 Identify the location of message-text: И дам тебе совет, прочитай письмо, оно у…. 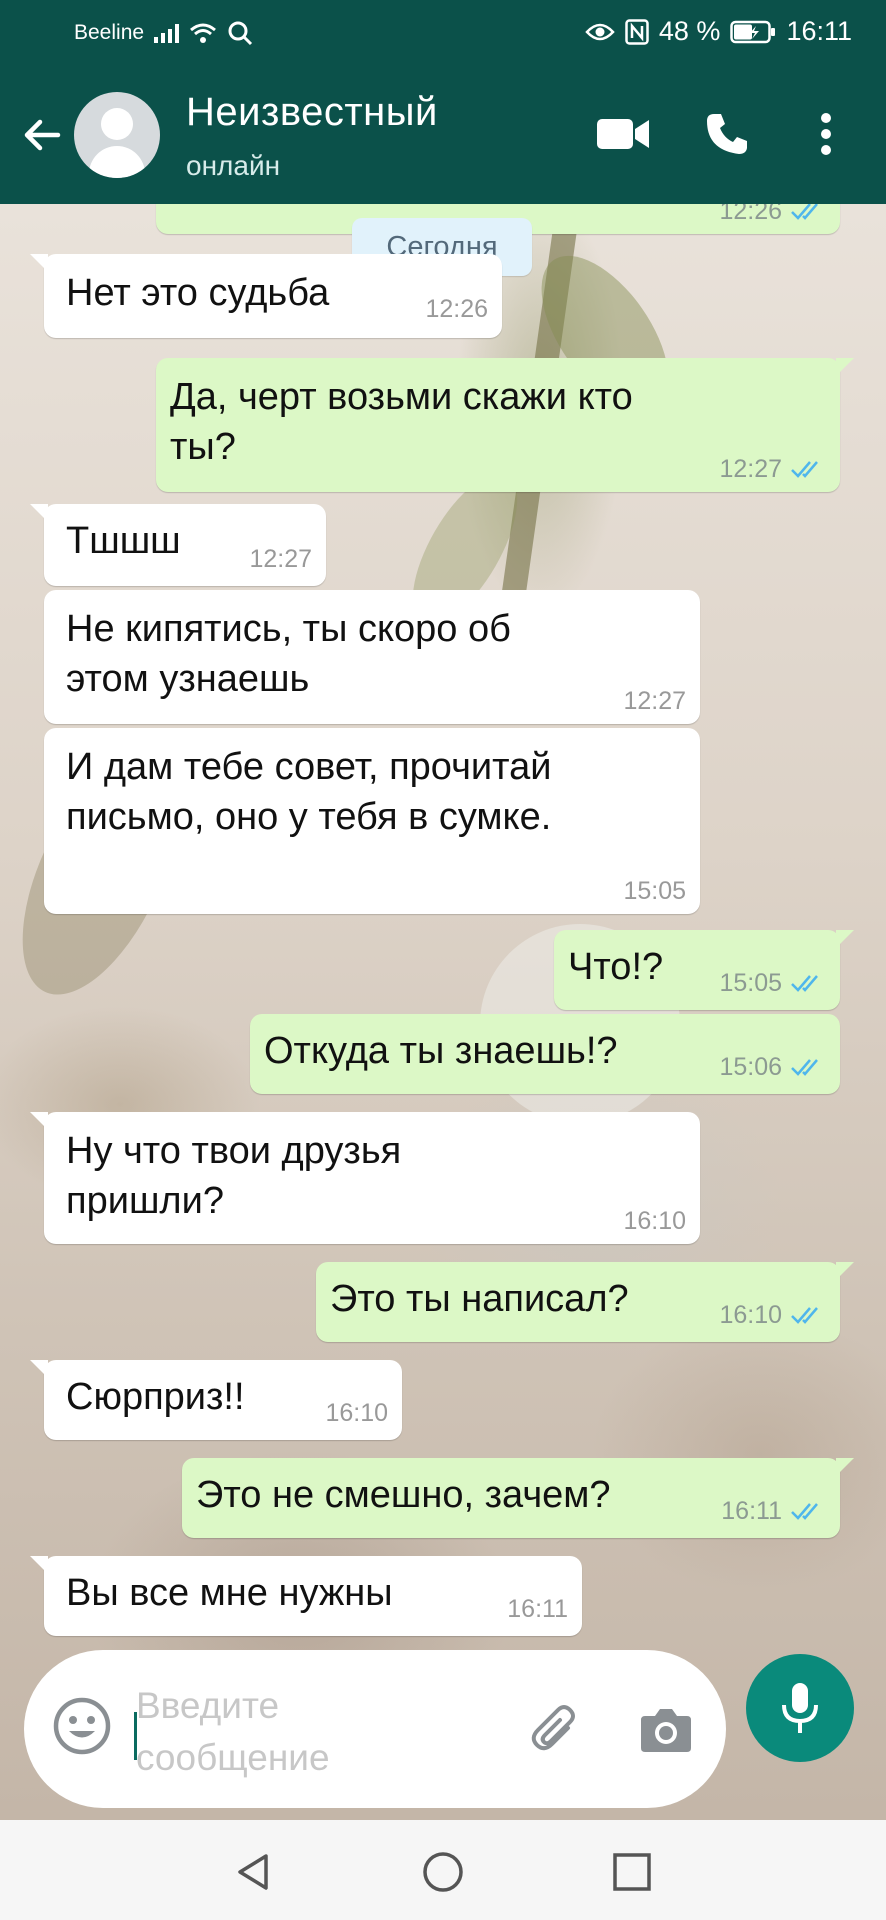
(309, 792).